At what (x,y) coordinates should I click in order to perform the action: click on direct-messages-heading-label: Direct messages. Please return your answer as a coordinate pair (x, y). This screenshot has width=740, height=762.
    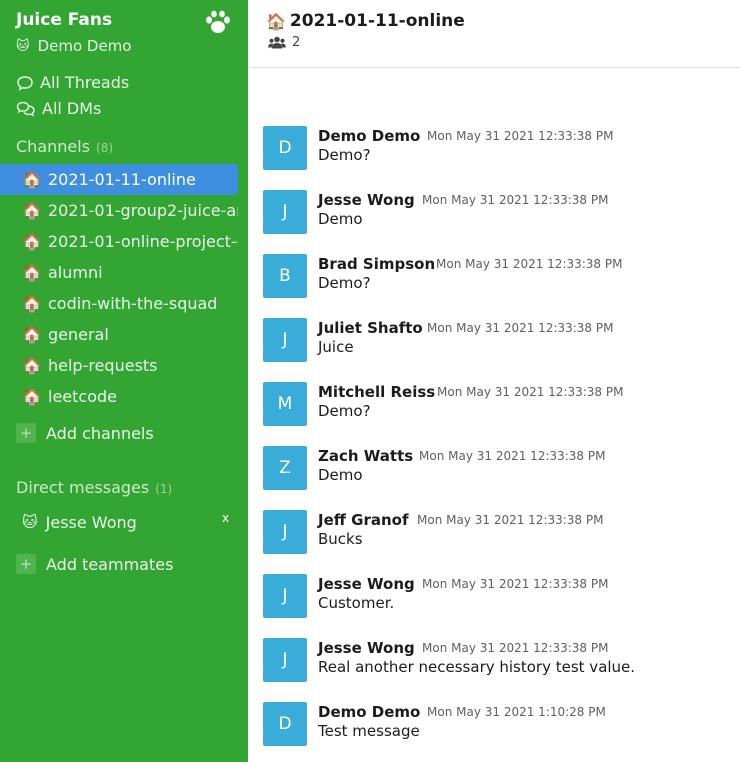
    Looking at the image, I should click on (83, 487).